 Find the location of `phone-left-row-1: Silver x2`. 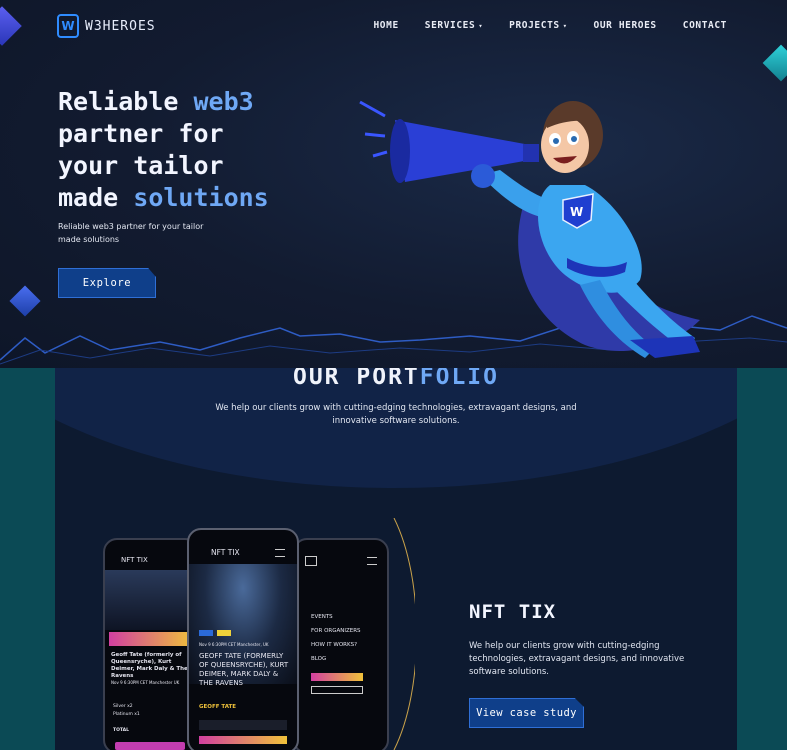

phone-left-row-1: Silver x2 is located at coordinates (123, 706).